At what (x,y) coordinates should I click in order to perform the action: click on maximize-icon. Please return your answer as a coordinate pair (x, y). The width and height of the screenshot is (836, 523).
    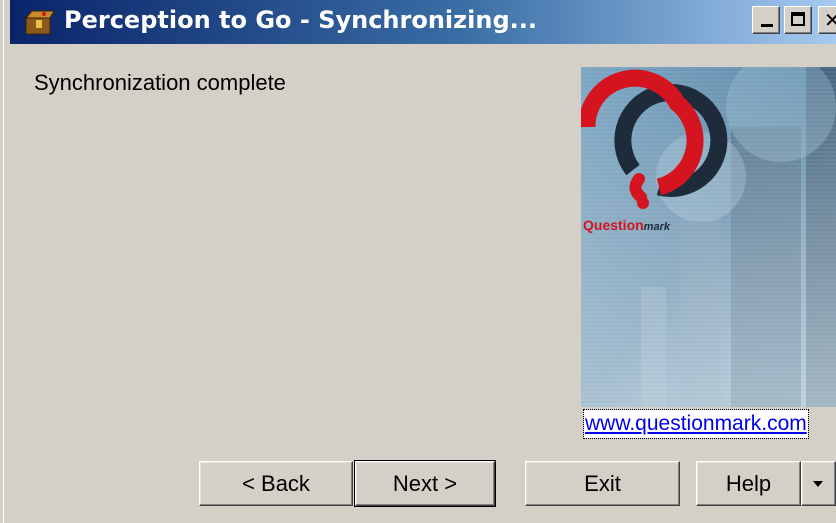
    Looking at the image, I should click on (798, 19).